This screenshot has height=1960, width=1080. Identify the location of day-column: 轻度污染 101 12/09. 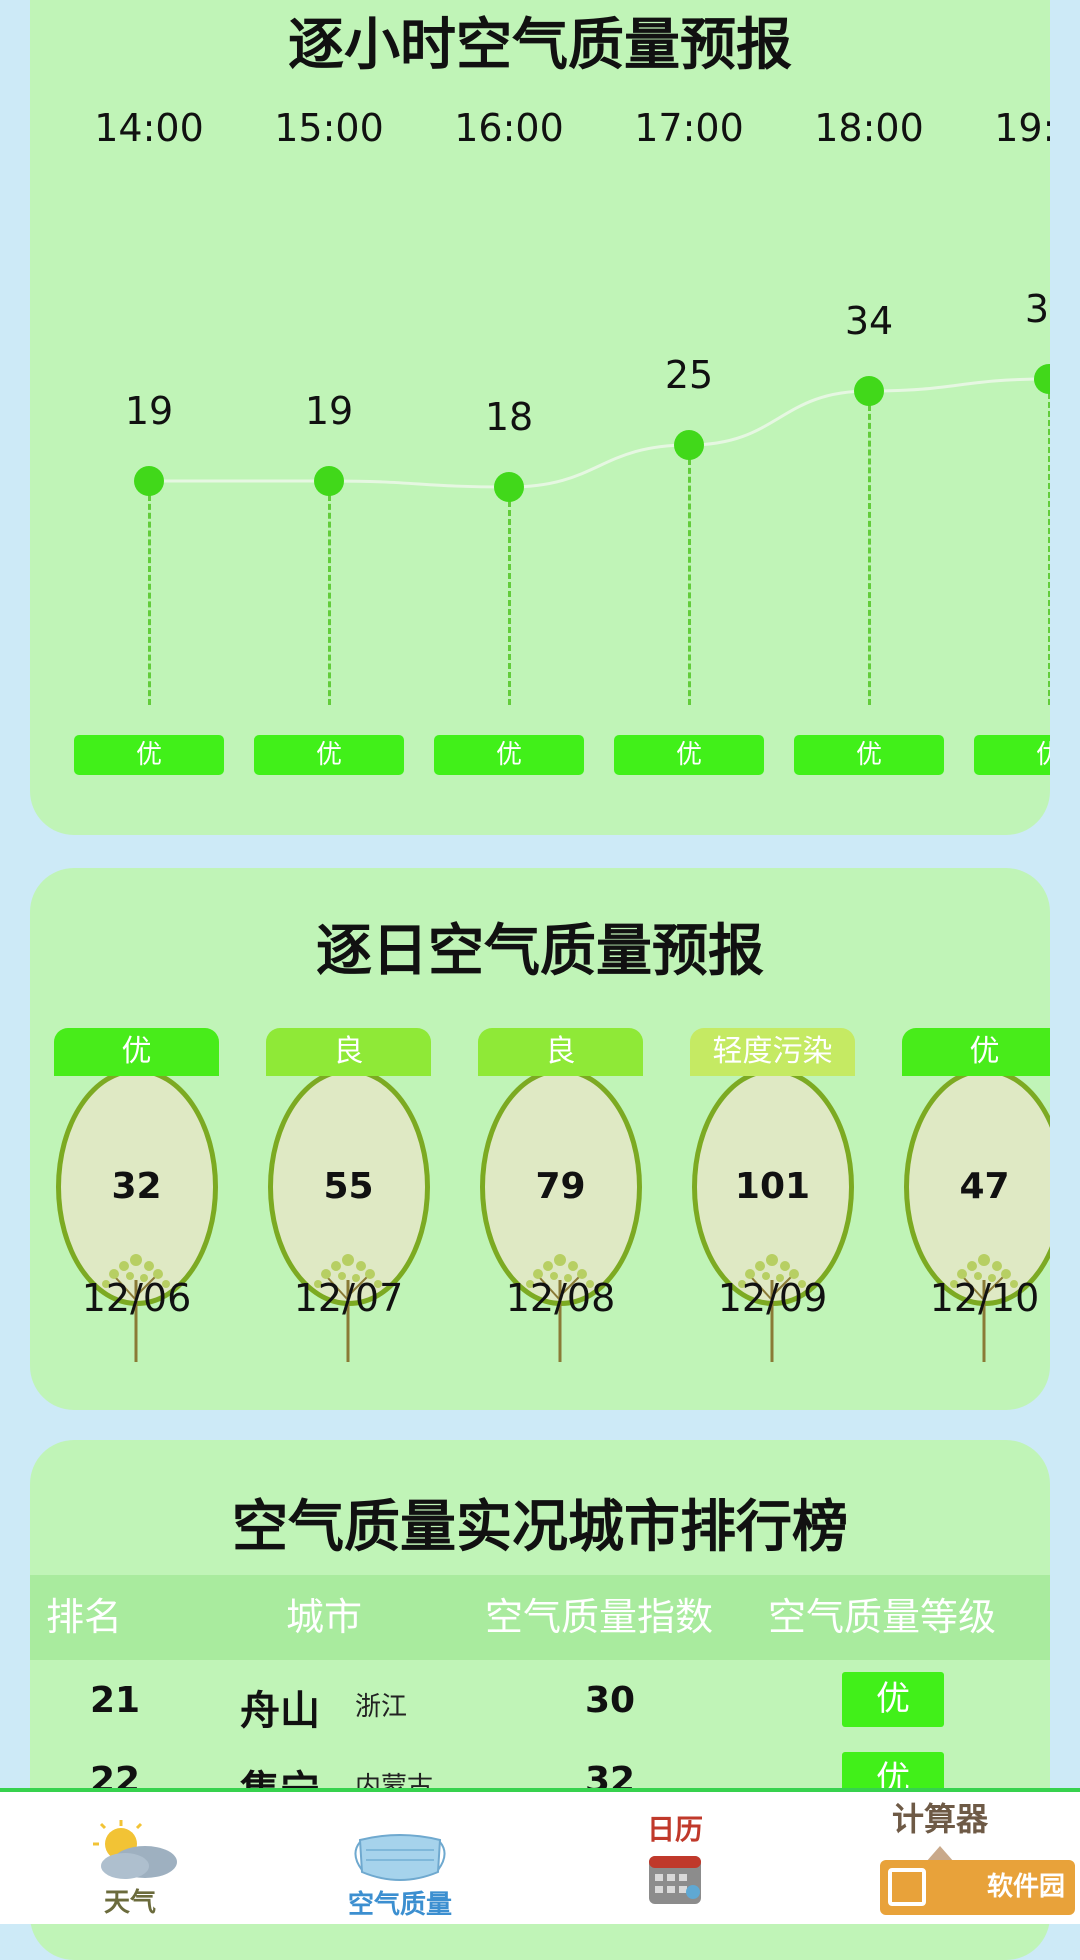
(772, 1139).